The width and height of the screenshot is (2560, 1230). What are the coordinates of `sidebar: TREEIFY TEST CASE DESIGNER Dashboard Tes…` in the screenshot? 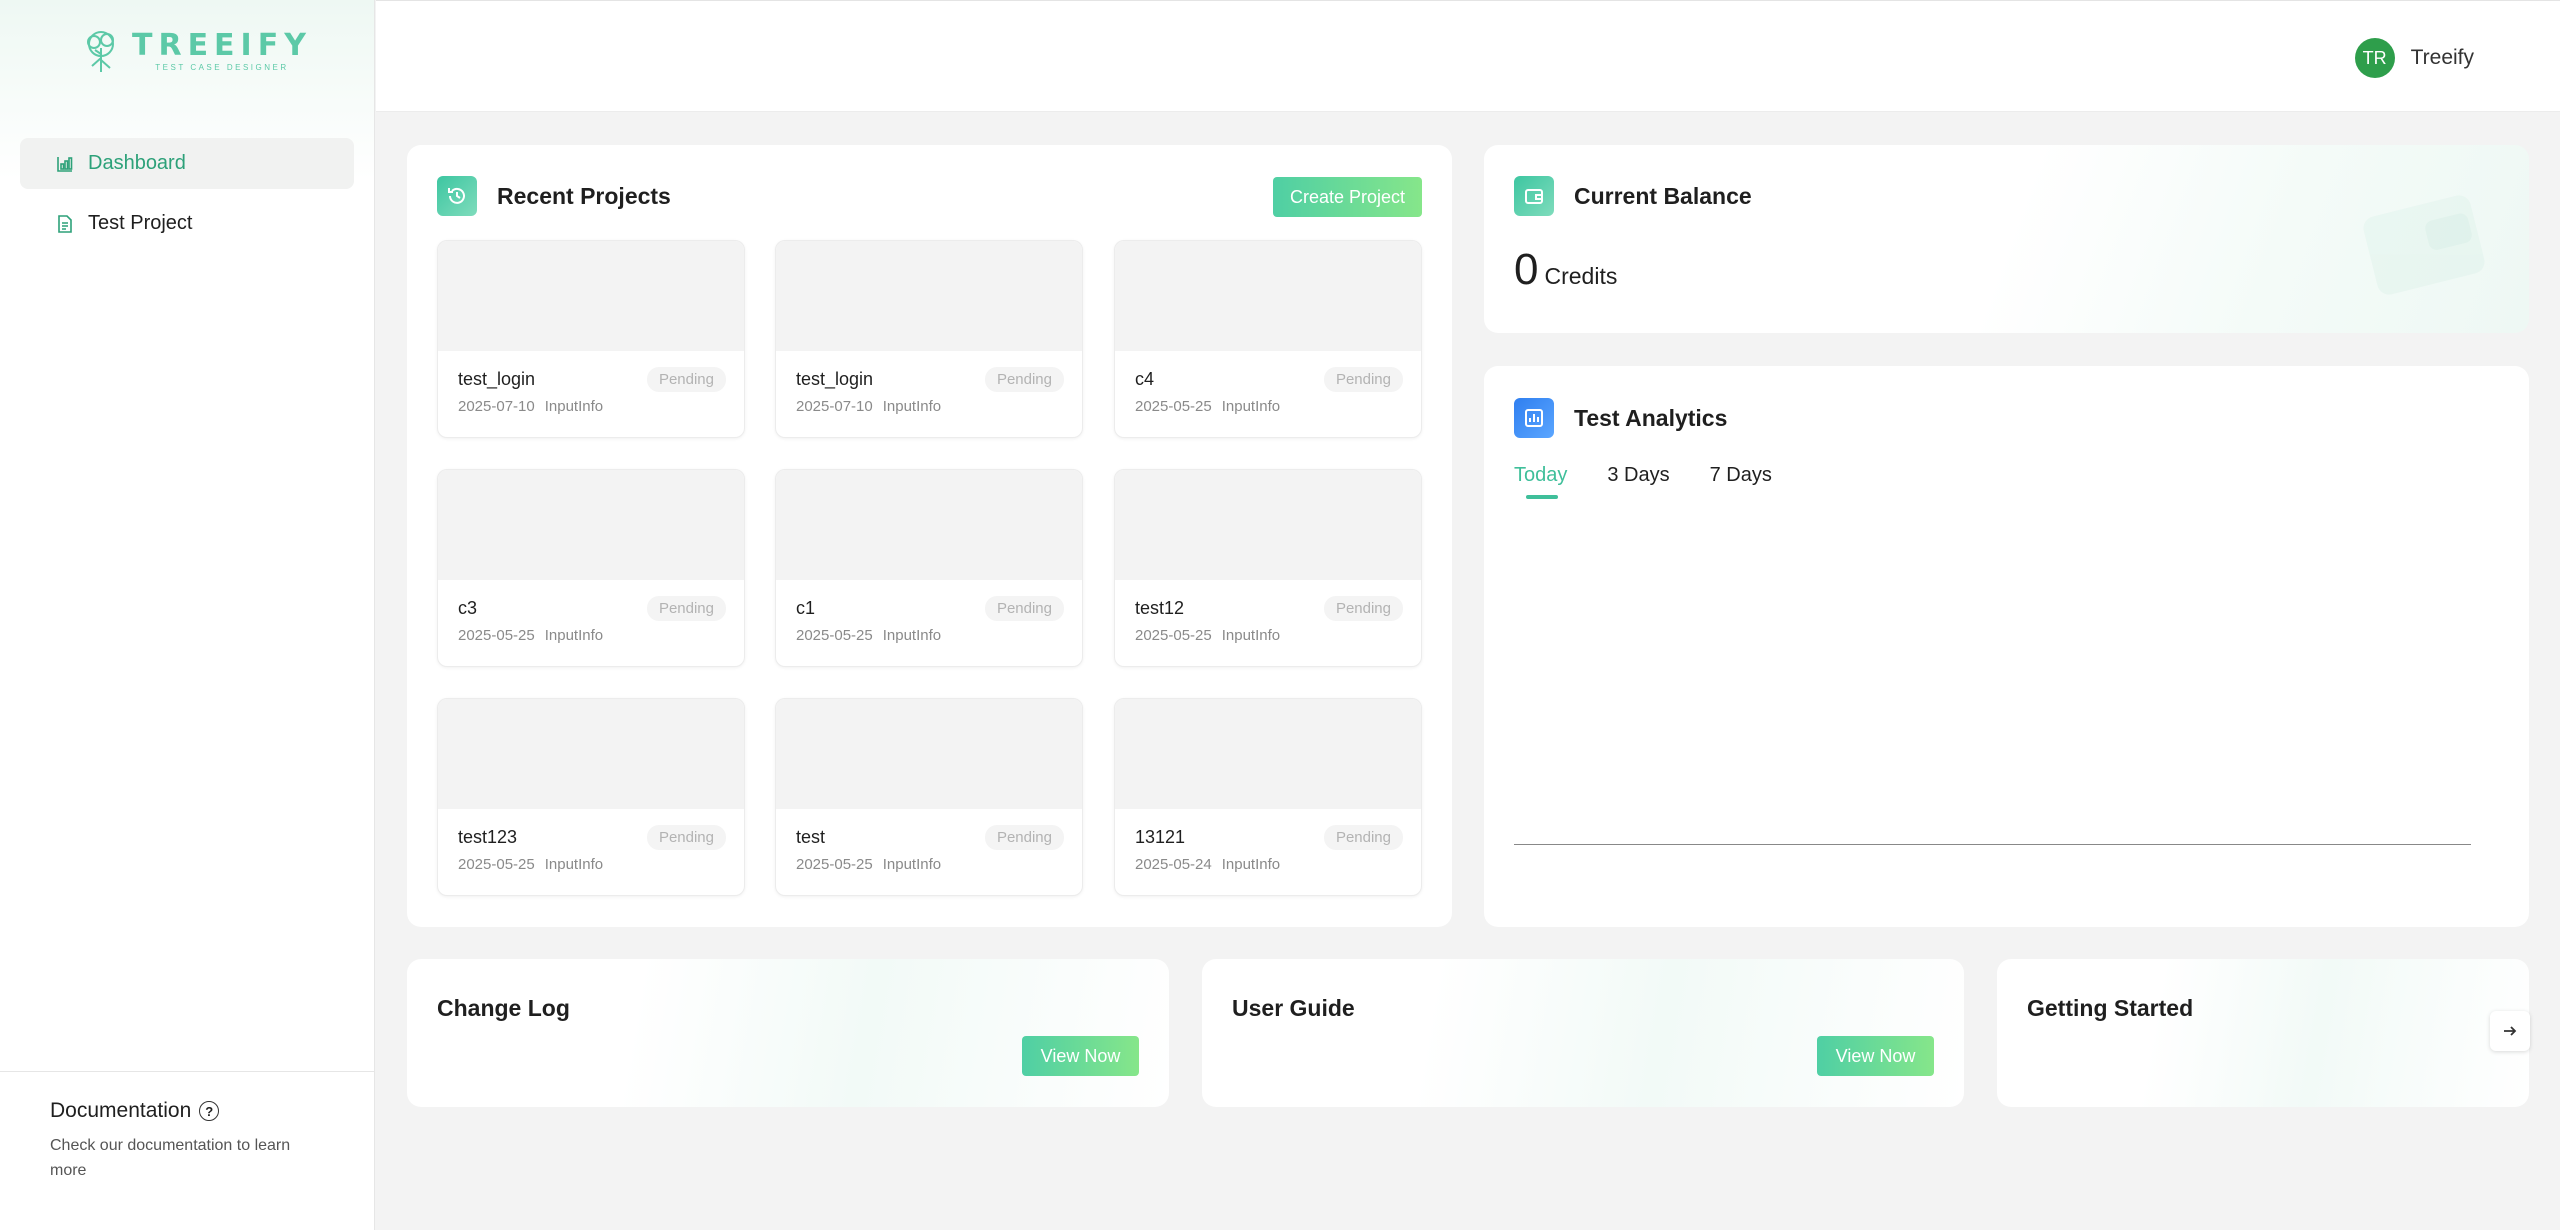 It's located at (187, 615).